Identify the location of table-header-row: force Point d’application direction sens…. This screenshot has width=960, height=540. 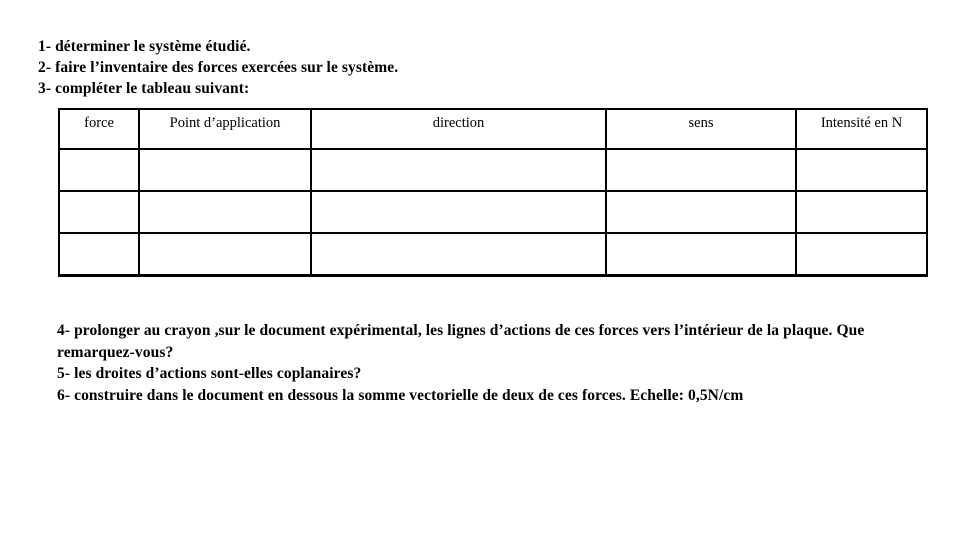
(493, 129).